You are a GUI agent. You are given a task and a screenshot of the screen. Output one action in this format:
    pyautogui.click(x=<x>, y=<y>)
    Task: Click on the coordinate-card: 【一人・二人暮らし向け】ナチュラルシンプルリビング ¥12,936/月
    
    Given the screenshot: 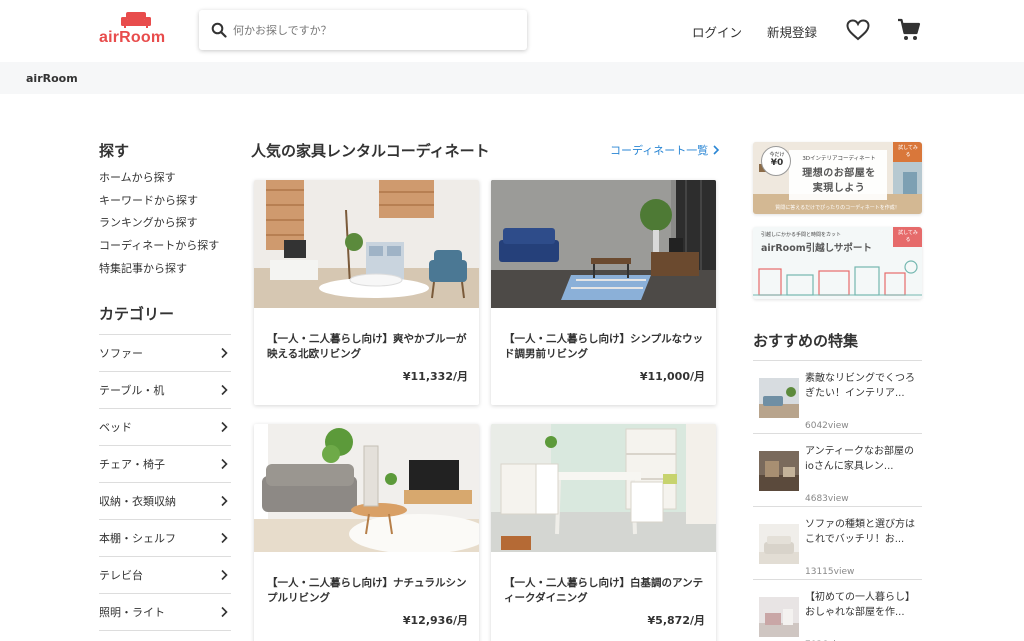 What is the action you would take?
    pyautogui.click(x=366, y=532)
    